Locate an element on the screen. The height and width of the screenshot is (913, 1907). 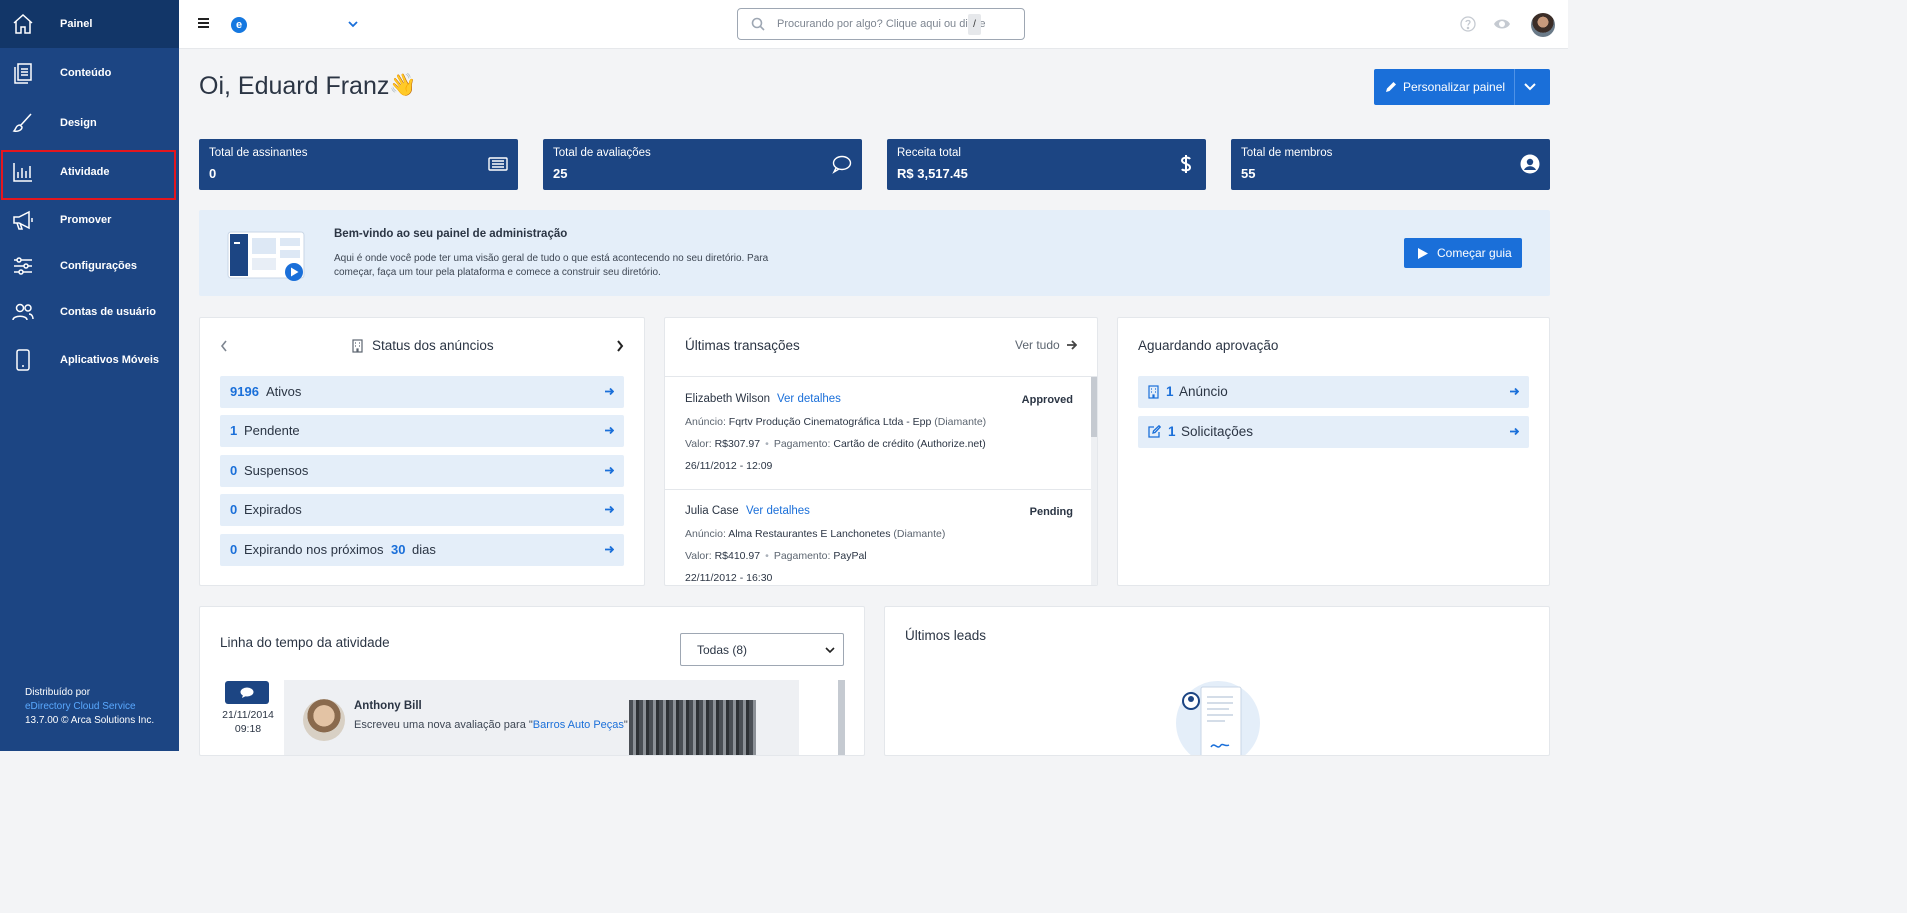
status-count: 9196 is located at coordinates (244, 391).